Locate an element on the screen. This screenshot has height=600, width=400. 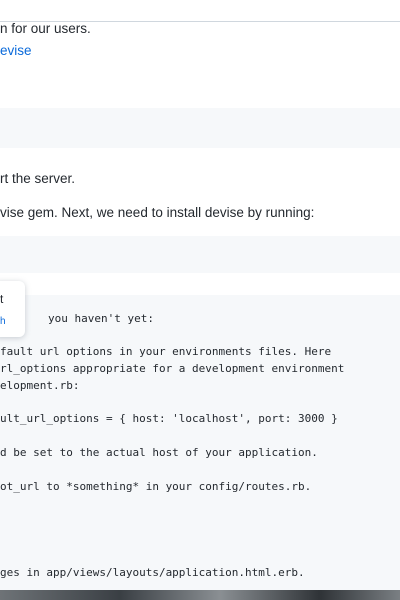
hover-card-link: h is located at coordinates (3, 321).